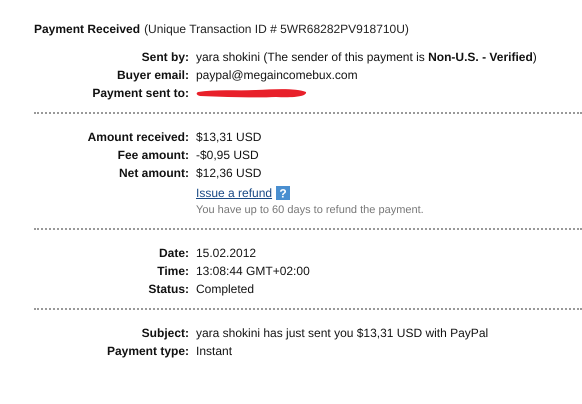  What do you see at coordinates (215, 351) in the screenshot?
I see `field-value: Instant` at bounding box center [215, 351].